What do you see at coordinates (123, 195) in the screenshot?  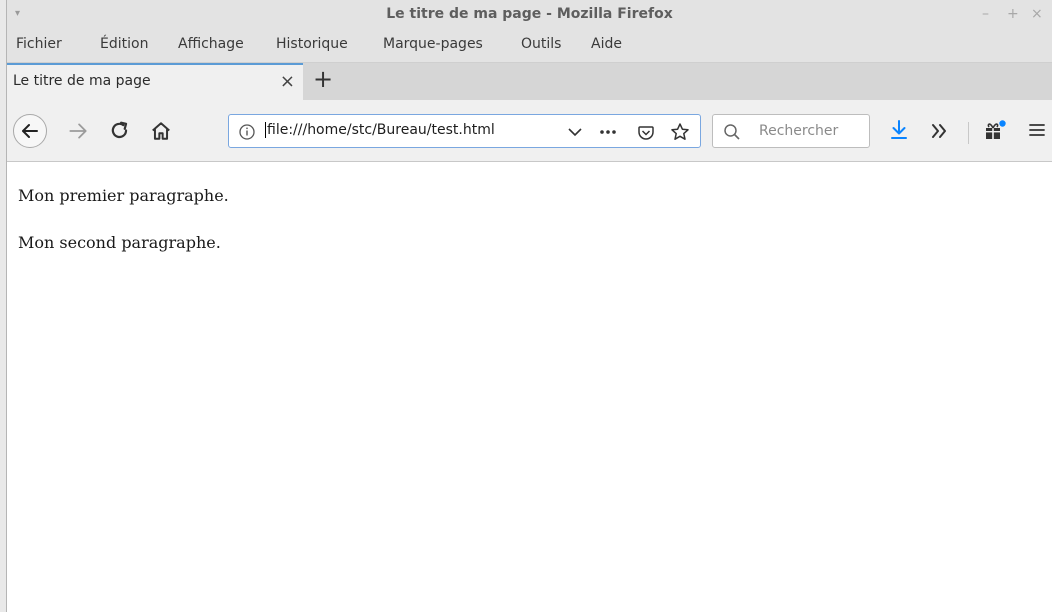 I see `paragraph-1: Mon premier paragraphe.` at bounding box center [123, 195].